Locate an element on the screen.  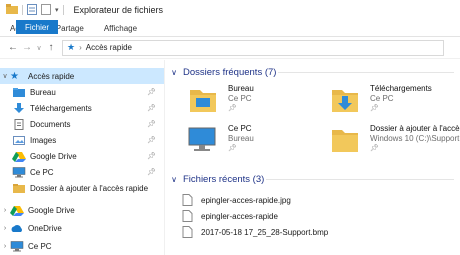
sidebar-item-label: Documents is located at coordinates (50, 124).